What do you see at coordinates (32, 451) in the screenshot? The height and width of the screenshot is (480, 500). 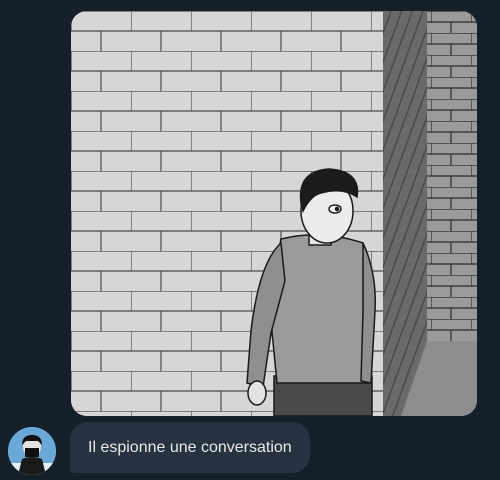 I see `avatar` at bounding box center [32, 451].